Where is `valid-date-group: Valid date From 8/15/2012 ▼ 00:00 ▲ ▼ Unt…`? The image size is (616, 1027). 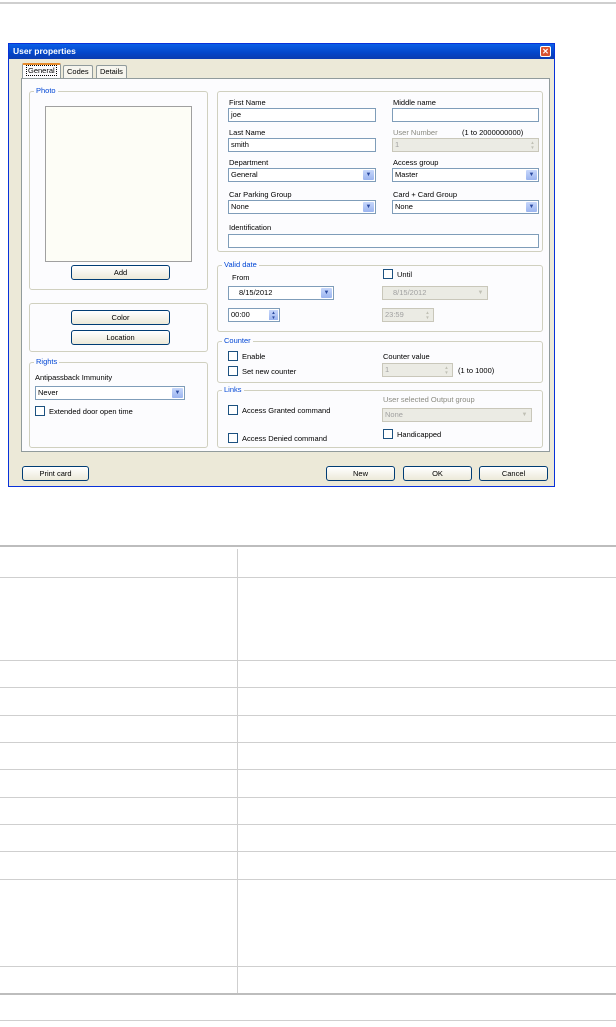
valid-date-group: Valid date From 8/15/2012 ▼ 00:00 ▲ ▼ Unt… is located at coordinates (380, 296).